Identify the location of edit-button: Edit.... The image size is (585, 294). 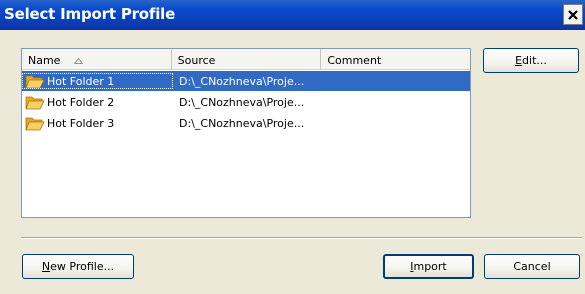
(531, 60).